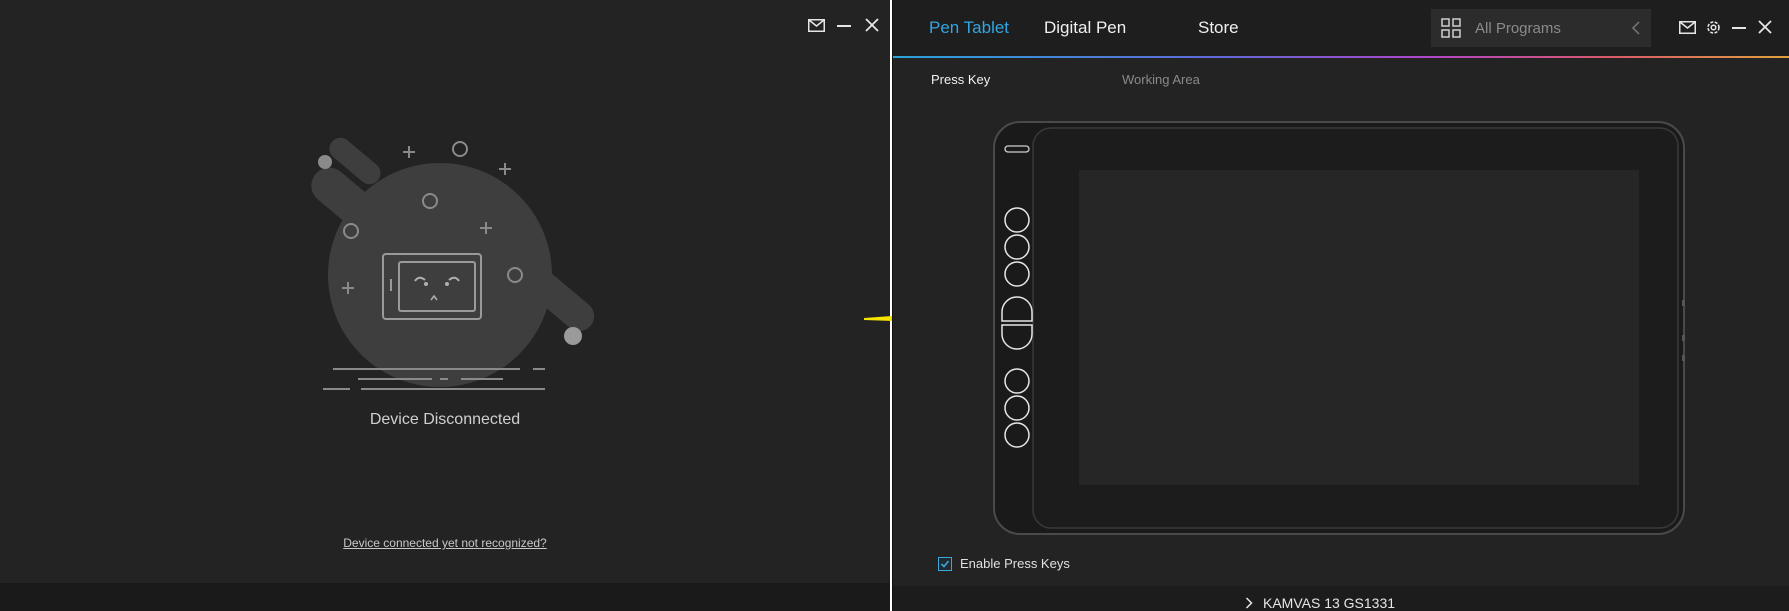 The height and width of the screenshot is (611, 1789). I want to click on disconnected-illustration, so click(453, 263).